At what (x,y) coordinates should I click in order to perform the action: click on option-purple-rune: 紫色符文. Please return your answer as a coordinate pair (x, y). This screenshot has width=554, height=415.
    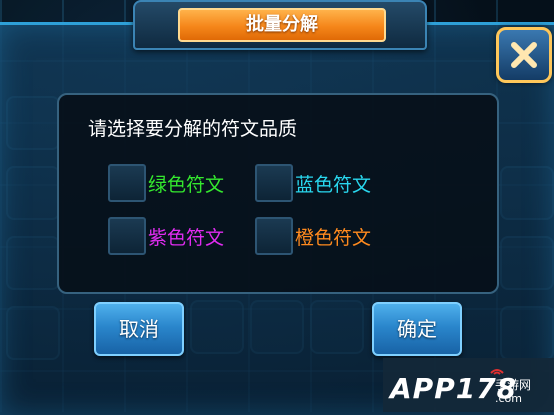
    Looking at the image, I should click on (173, 236).